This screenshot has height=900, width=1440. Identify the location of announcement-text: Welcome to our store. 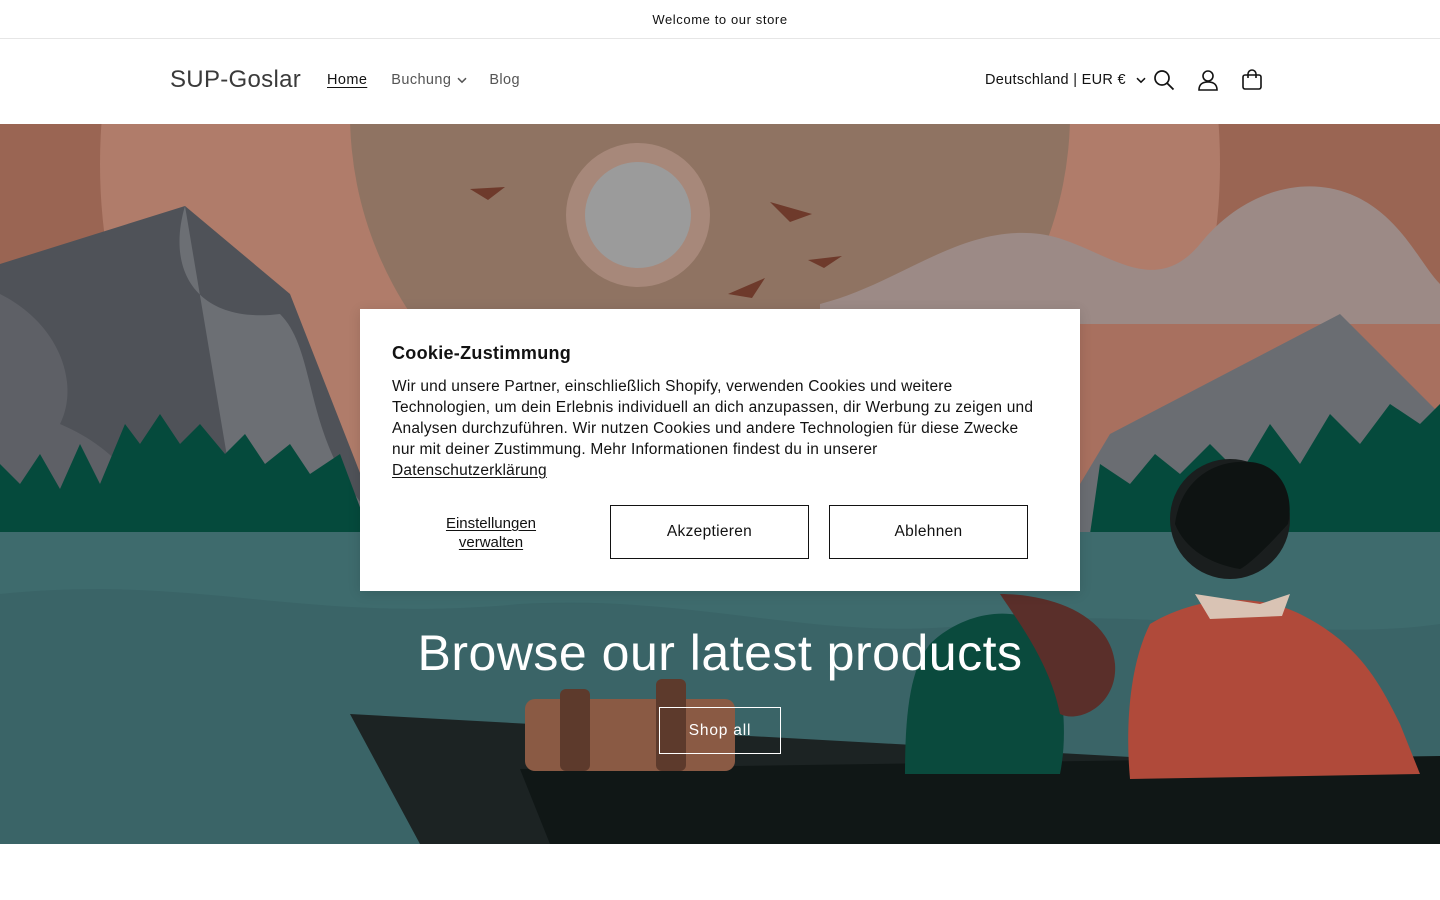
(720, 19).